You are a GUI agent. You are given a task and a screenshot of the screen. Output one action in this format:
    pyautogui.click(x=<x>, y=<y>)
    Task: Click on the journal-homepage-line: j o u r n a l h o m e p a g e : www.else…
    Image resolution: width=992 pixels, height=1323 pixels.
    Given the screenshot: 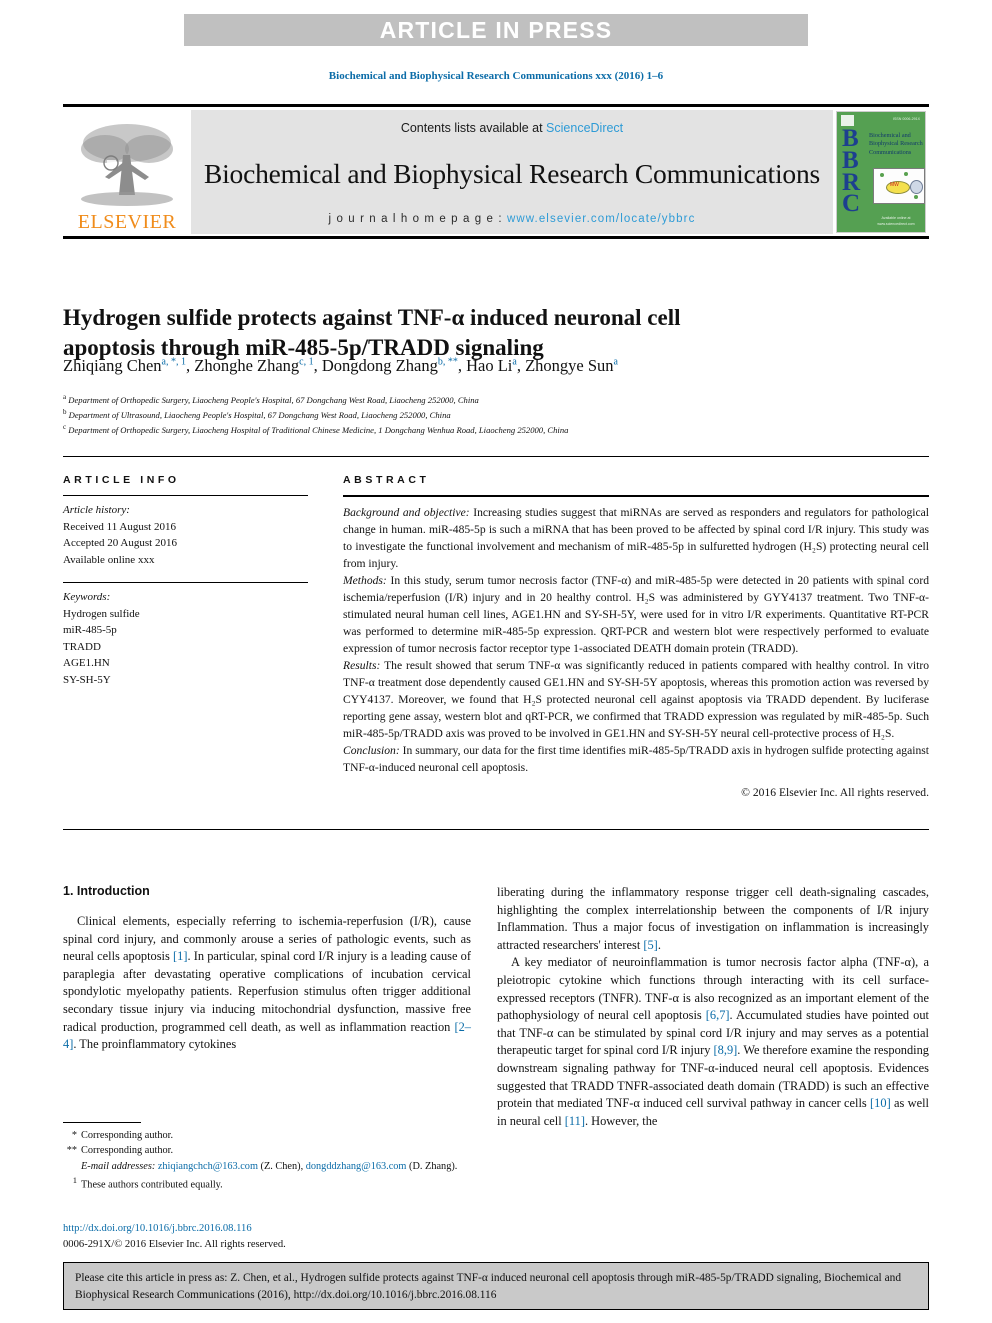 What is the action you would take?
    pyautogui.click(x=512, y=219)
    